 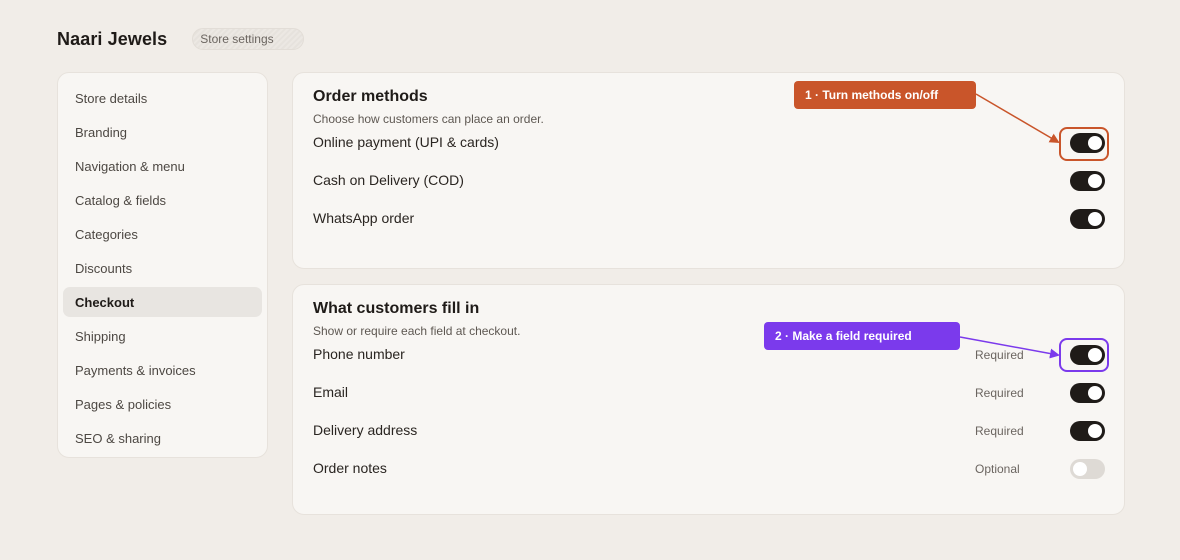 What do you see at coordinates (428, 119) in the screenshot?
I see `order-methods-subtitle: Choose how customers can place an order.` at bounding box center [428, 119].